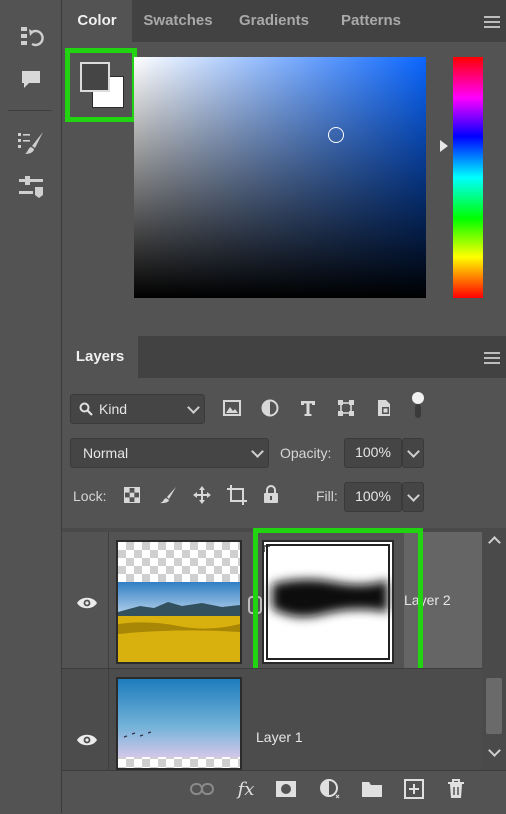 This screenshot has height=814, width=506. Describe the element at coordinates (418, 407) in the screenshot. I see `filter-toggle-switch` at that location.